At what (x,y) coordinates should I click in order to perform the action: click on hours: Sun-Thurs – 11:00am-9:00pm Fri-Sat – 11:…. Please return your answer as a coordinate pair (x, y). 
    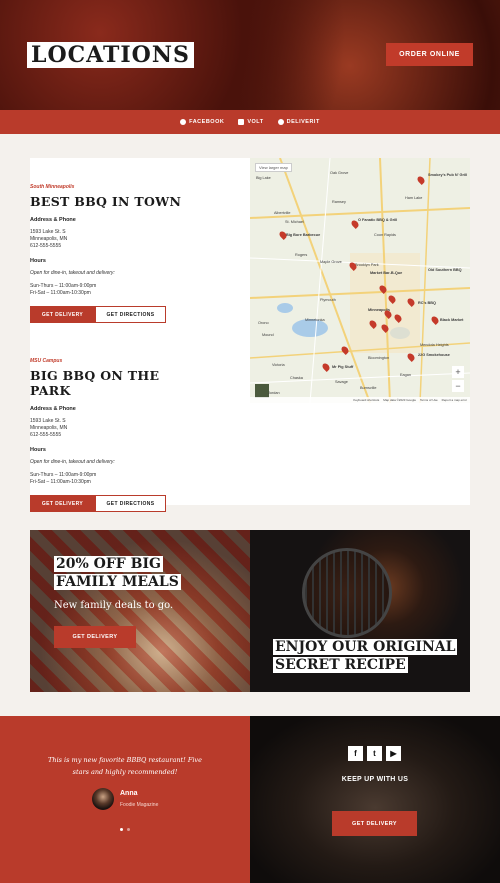
    Looking at the image, I should click on (110, 290).